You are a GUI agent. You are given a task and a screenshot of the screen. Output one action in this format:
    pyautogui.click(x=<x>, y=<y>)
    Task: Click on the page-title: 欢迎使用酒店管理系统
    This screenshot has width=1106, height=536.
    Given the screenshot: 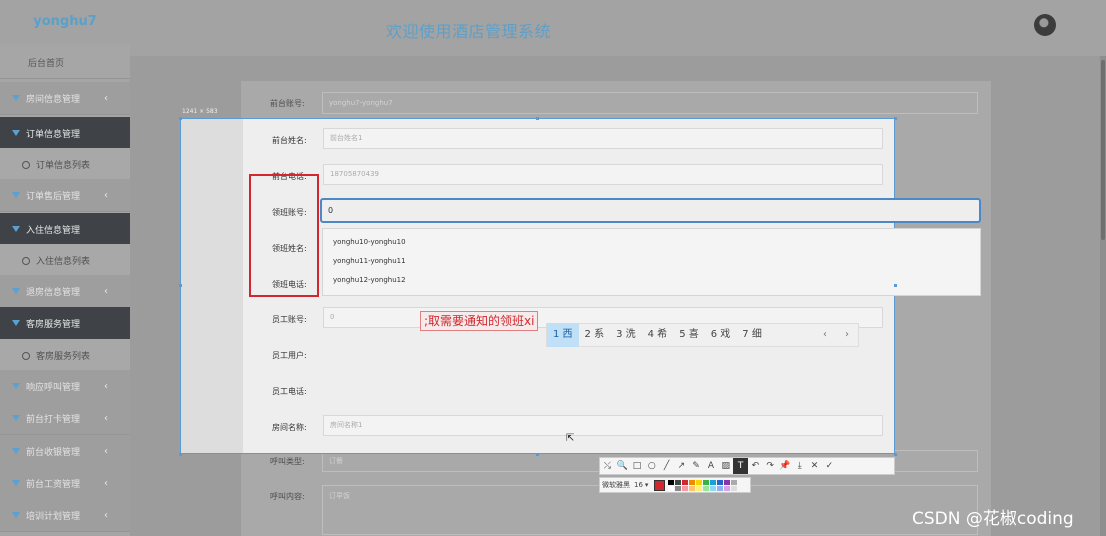 What is the action you would take?
    pyautogui.click(x=469, y=31)
    